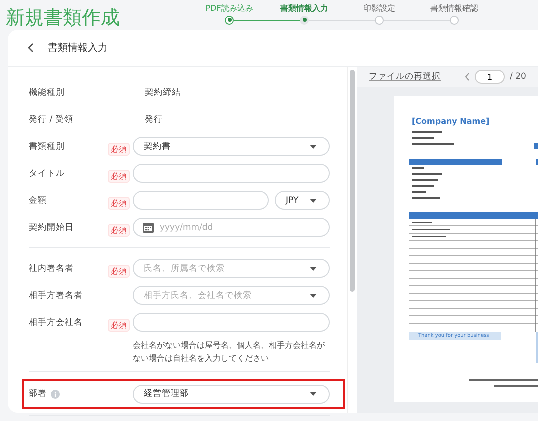  I want to click on calendar-icon, so click(148, 227).